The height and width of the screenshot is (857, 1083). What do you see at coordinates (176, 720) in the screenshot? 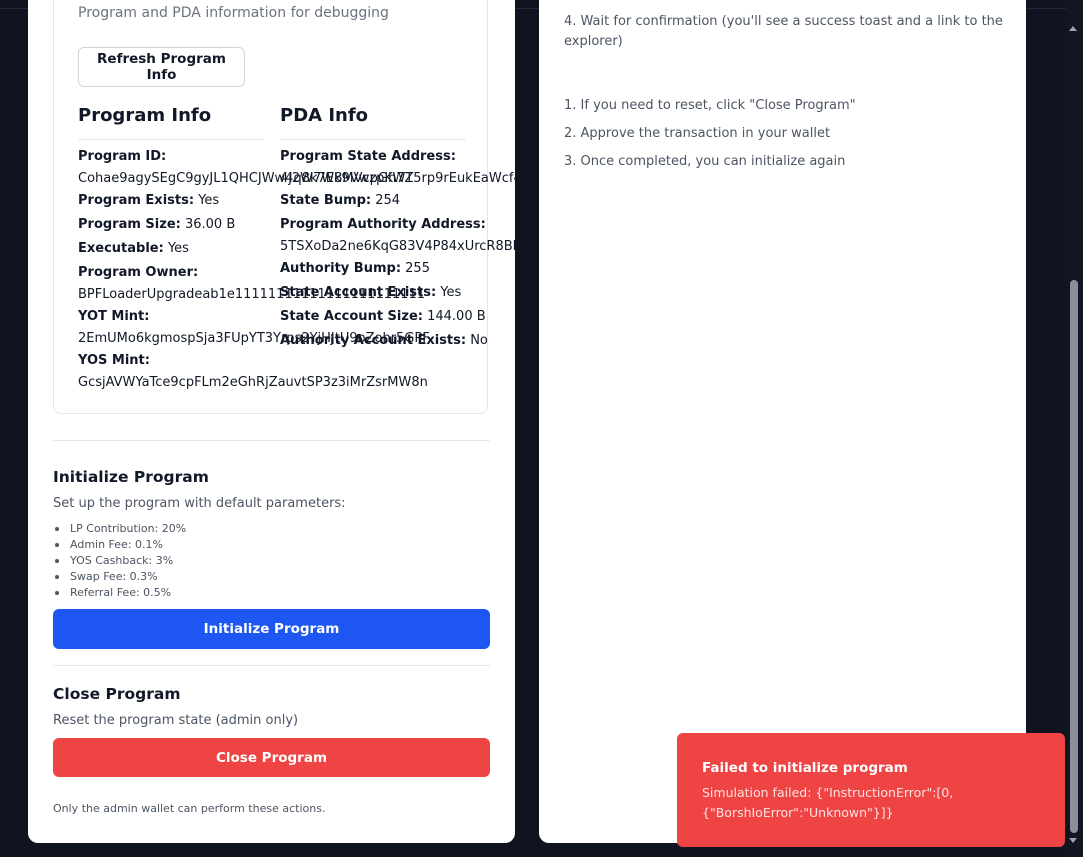
I see `close-description: Reset the program state (admin only)` at bounding box center [176, 720].